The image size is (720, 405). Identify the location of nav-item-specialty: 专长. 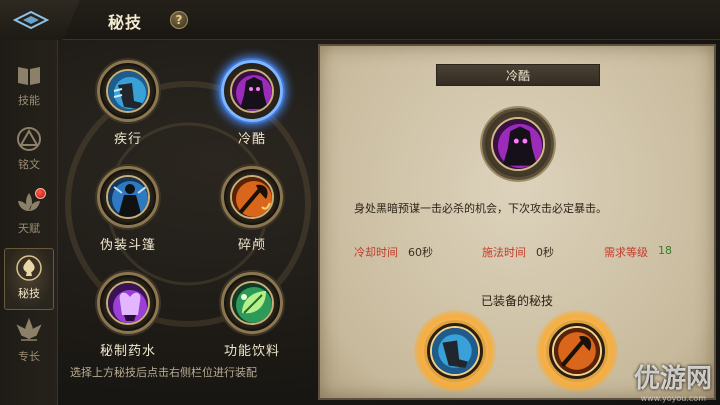
(29, 343).